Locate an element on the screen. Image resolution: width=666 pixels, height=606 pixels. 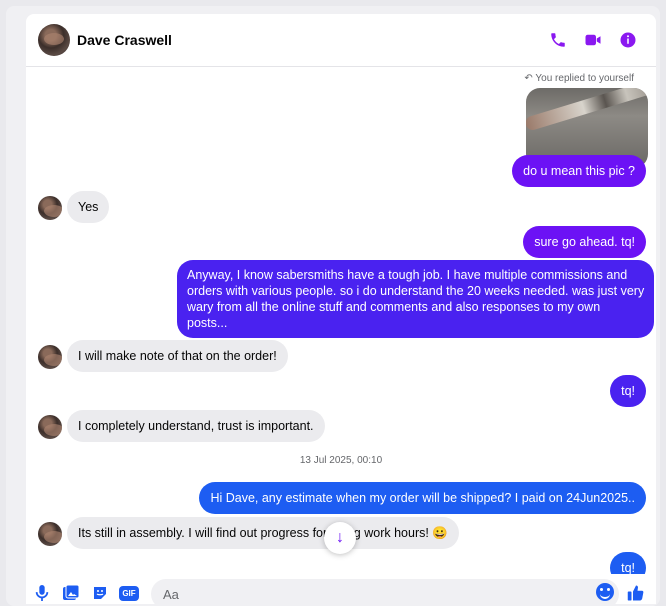
message-bubble-sent: sure go ahead. tq! is located at coordinates (584, 242).